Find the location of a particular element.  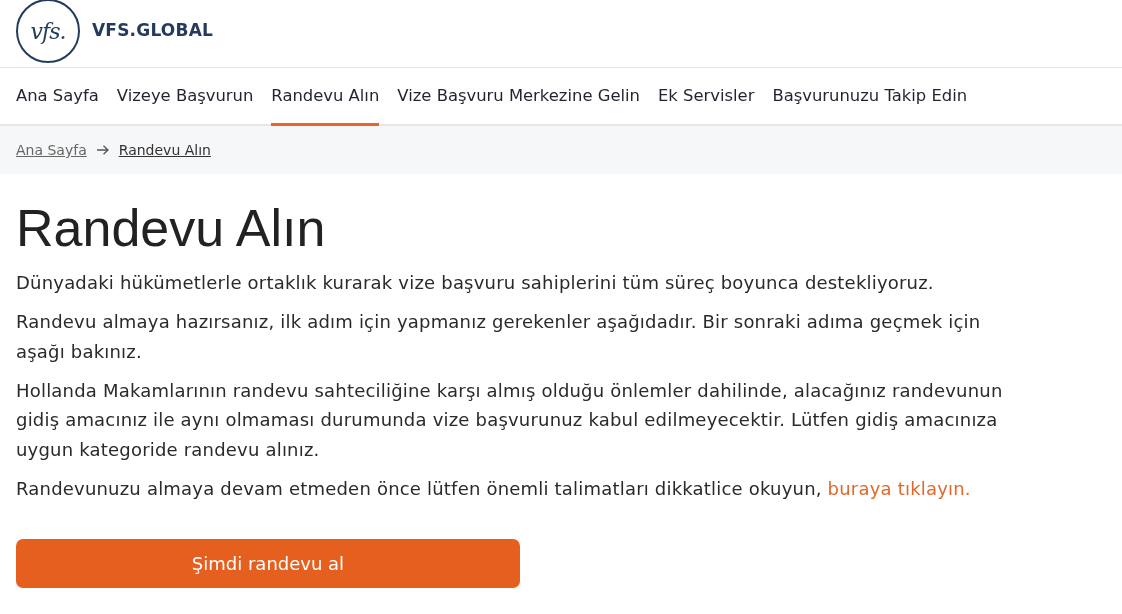

arrow-right-icon is located at coordinates (102, 150).